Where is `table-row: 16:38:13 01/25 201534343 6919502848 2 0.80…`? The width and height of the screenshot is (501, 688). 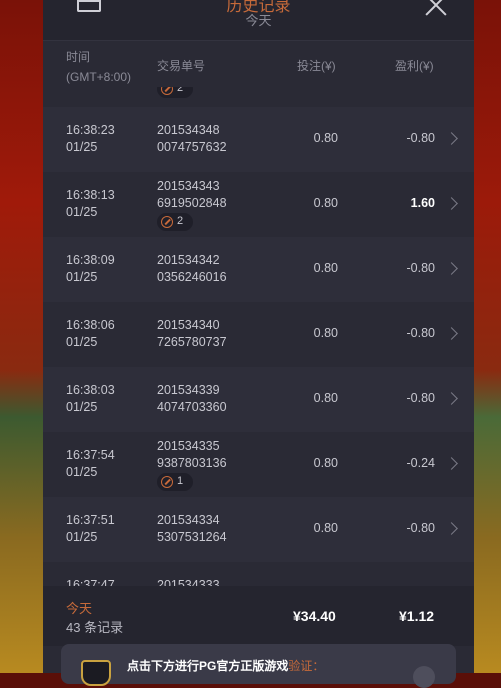 table-row: 16:38:13 01/25 201534343 6919502848 2 0.80… is located at coordinates (258, 204).